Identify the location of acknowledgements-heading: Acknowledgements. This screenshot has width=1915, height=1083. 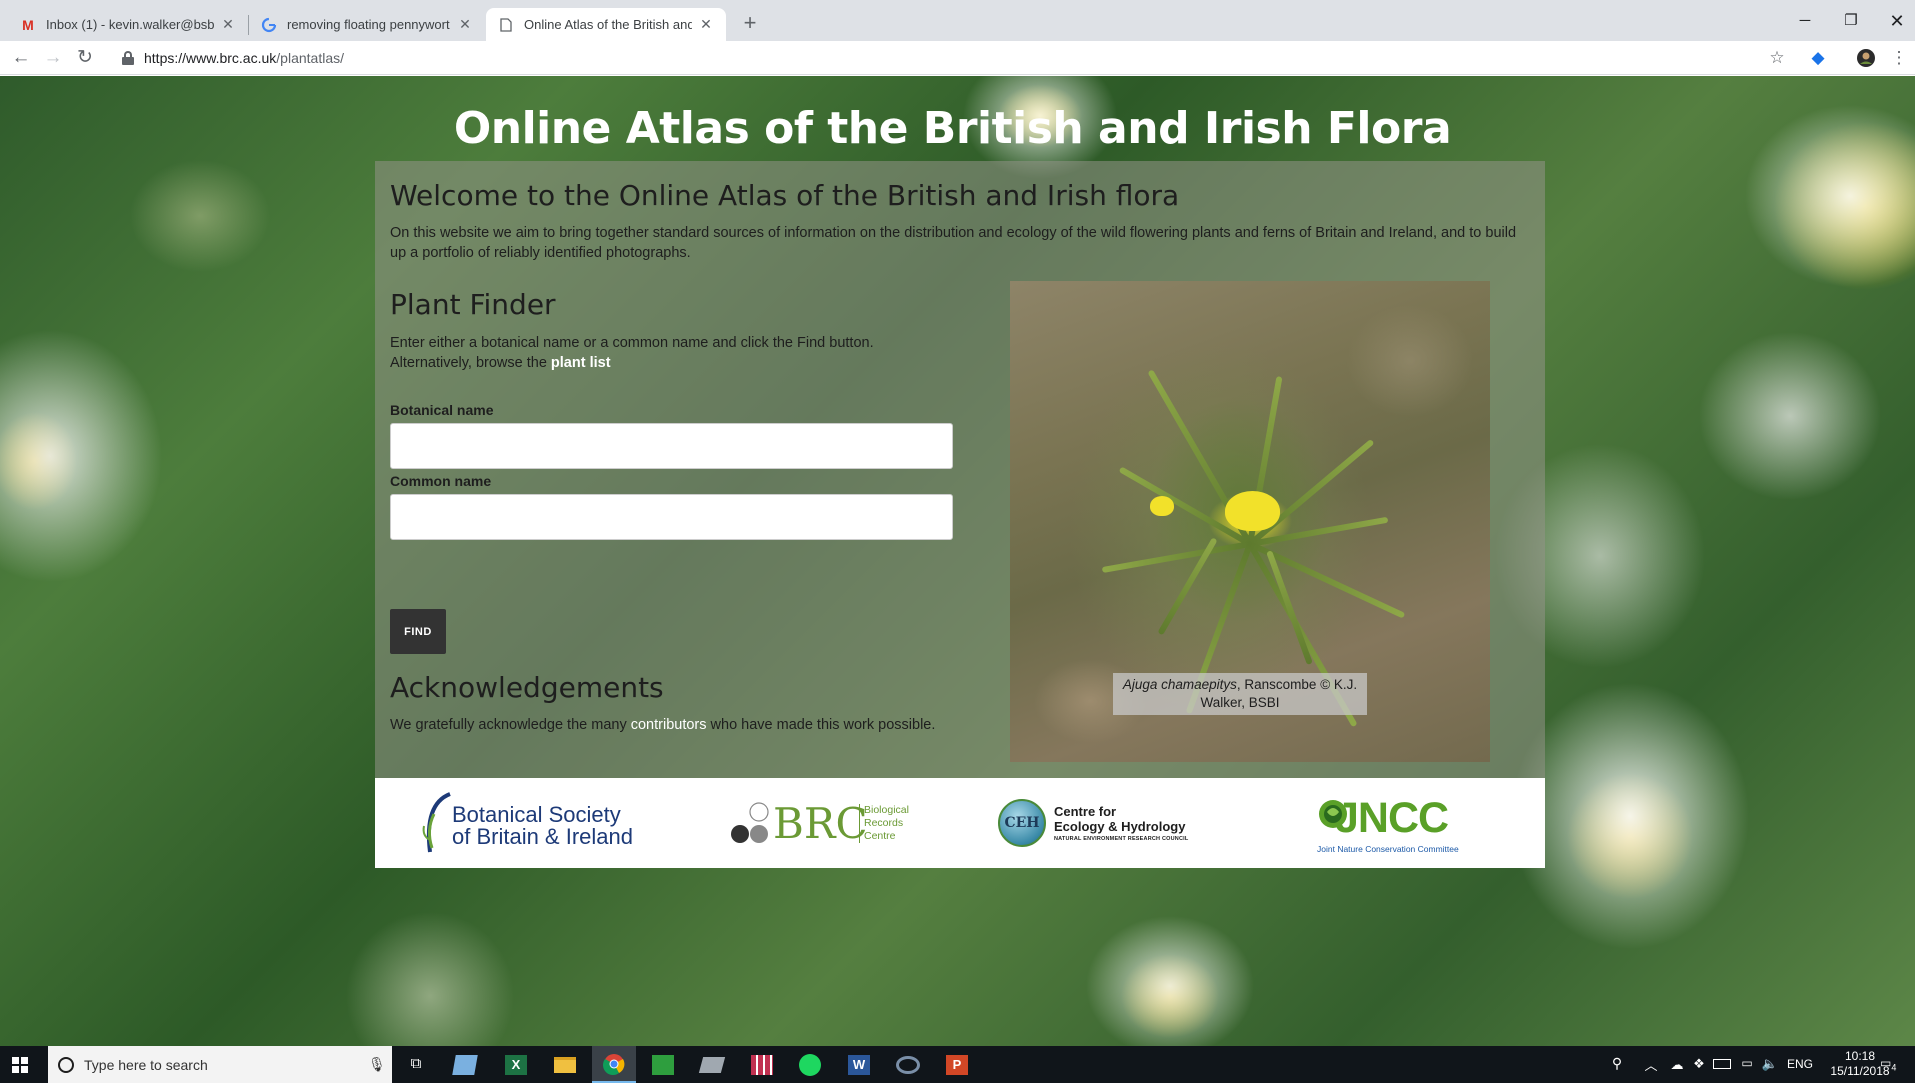
(527, 687).